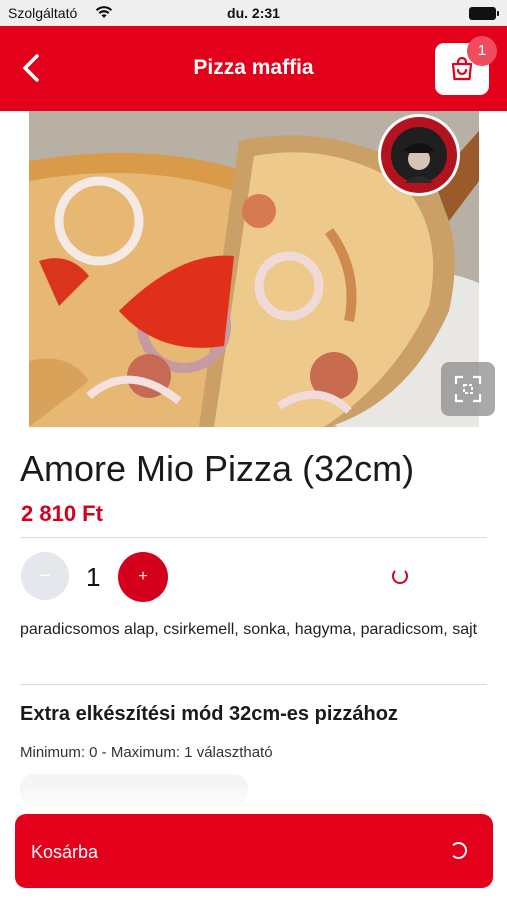 This screenshot has height=900, width=507. What do you see at coordinates (93, 577) in the screenshot?
I see `quantity-value: 1` at bounding box center [93, 577].